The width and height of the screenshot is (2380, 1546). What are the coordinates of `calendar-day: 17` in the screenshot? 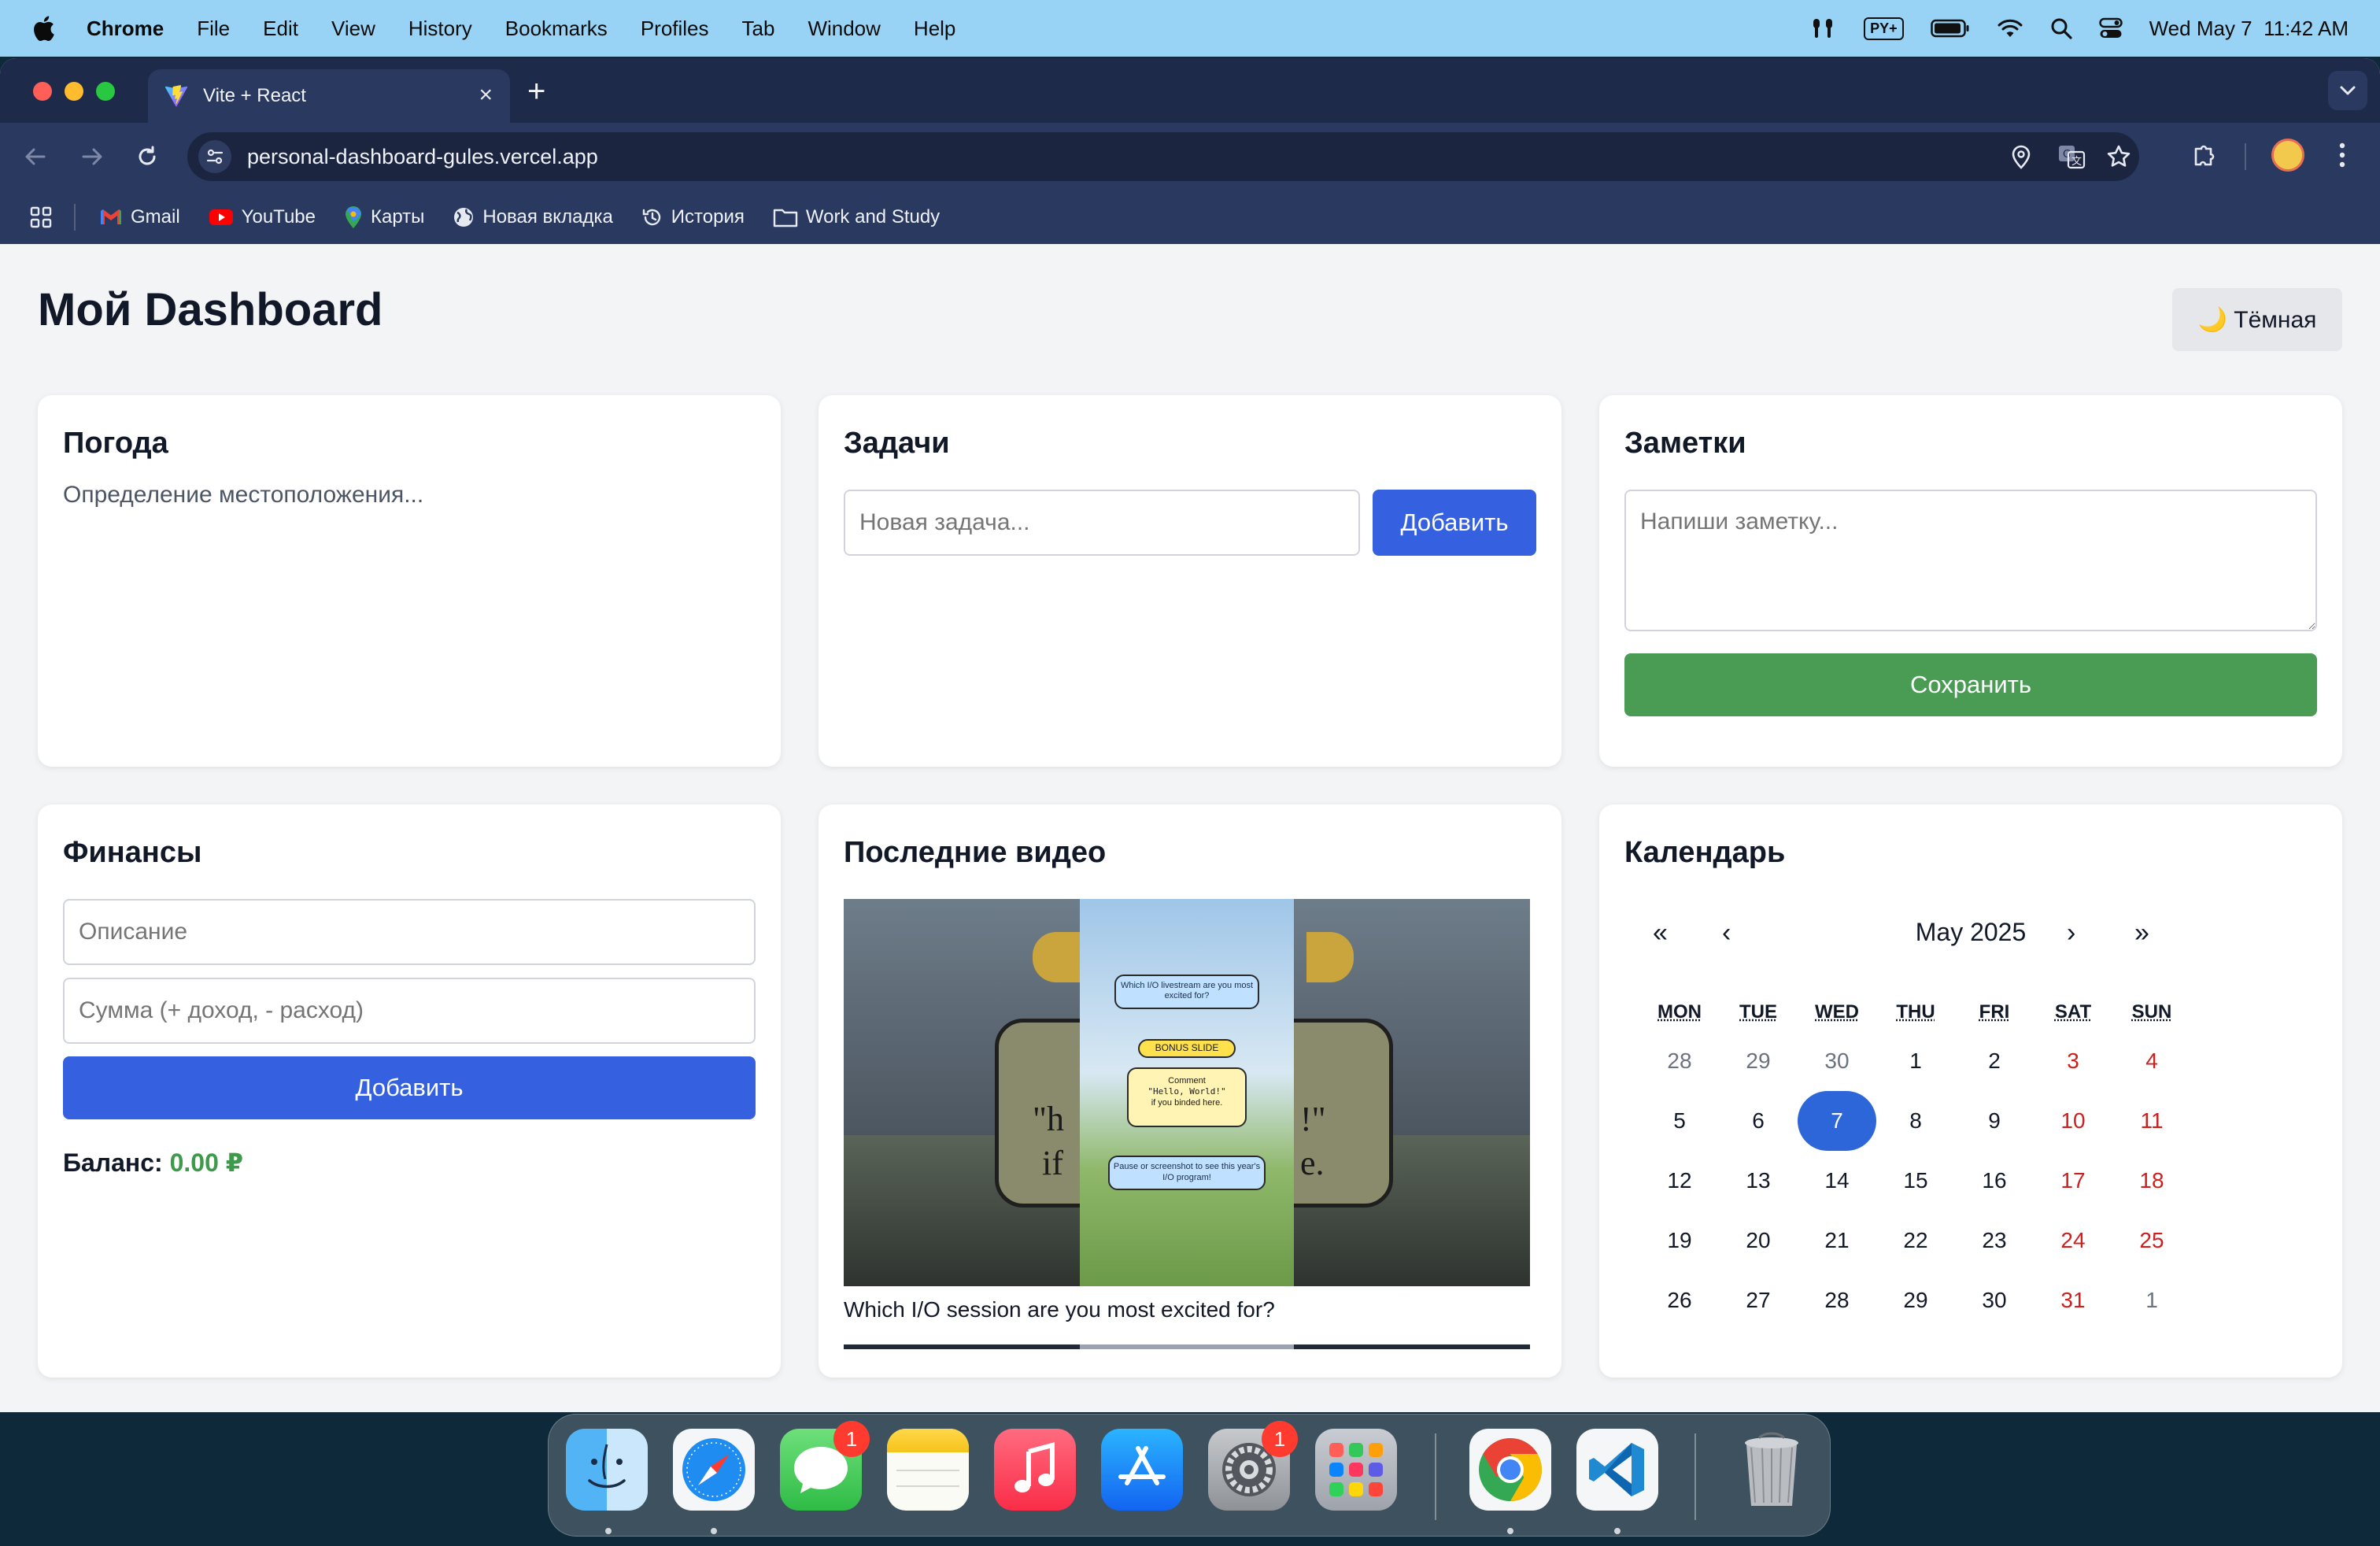 It's located at (2073, 1181).